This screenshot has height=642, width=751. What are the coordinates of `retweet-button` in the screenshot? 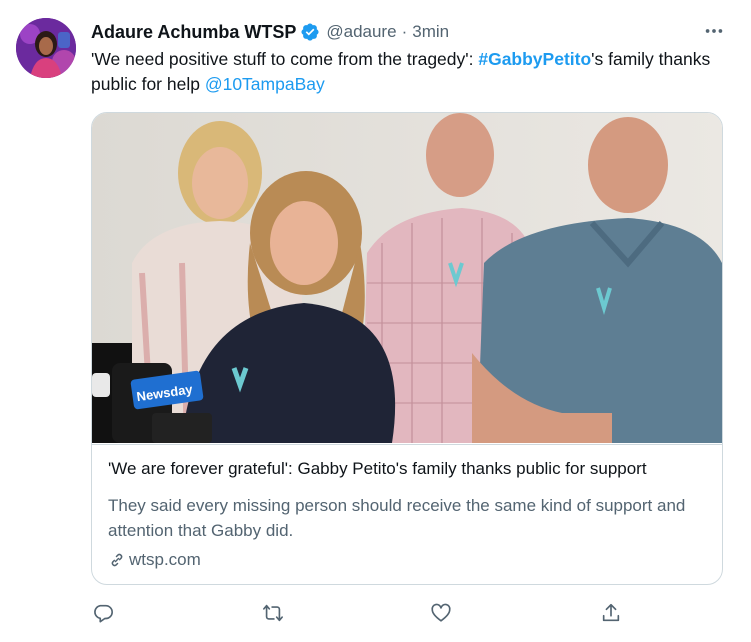 It's located at (273, 613).